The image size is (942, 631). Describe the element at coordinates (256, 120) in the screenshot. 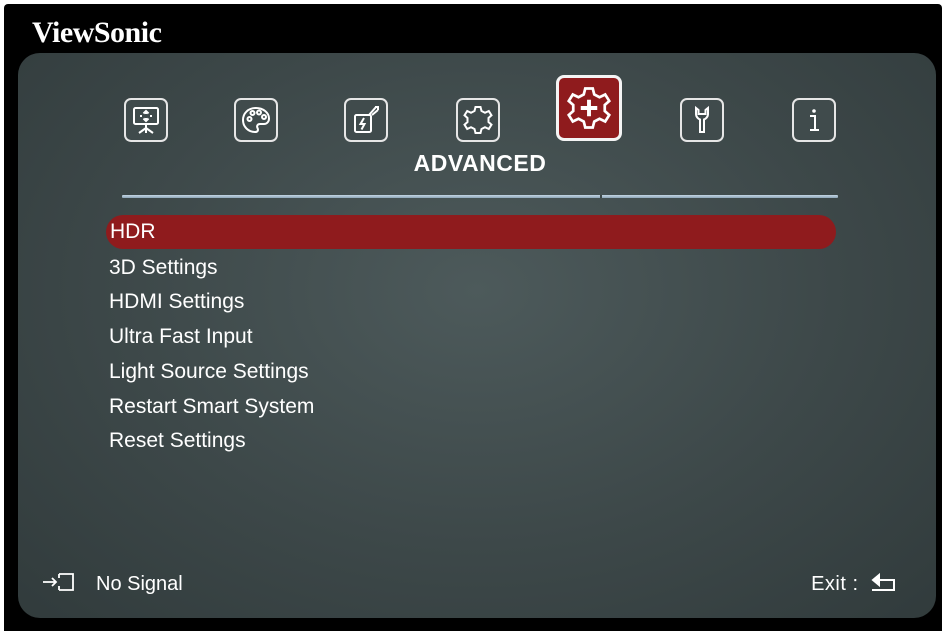

I see `tab-color` at that location.